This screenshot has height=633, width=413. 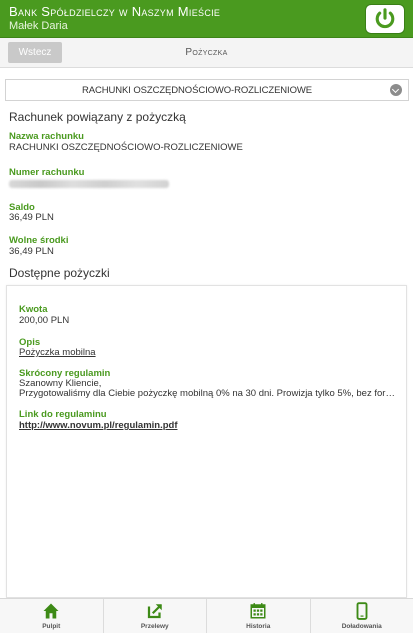 I want to click on bottom-nav: Pulpit Przelewy Historia Doładowania, so click(x=206, y=615).